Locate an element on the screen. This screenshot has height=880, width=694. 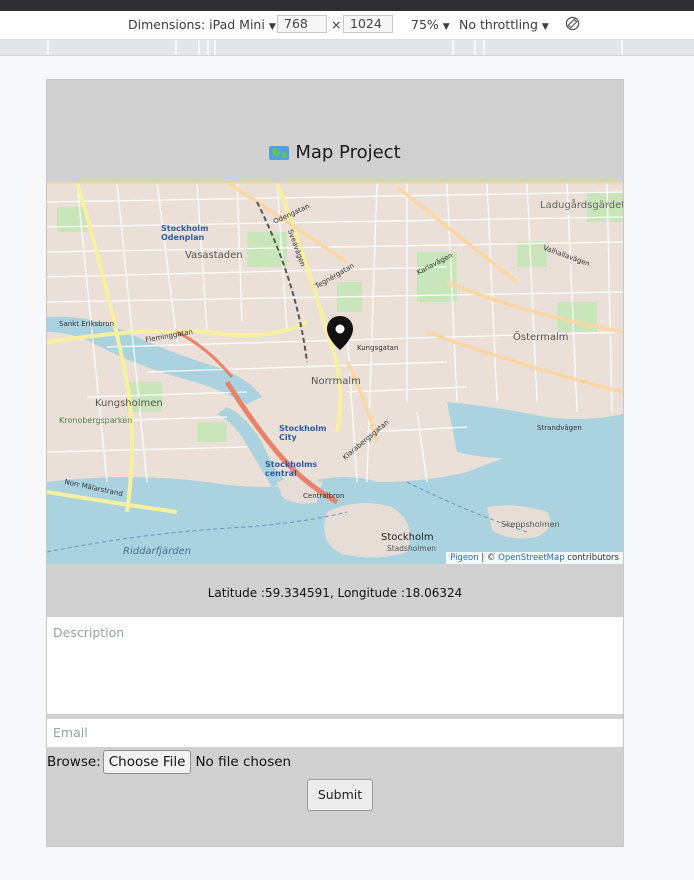
zoom-selector: 75% ▼ is located at coordinates (430, 24).